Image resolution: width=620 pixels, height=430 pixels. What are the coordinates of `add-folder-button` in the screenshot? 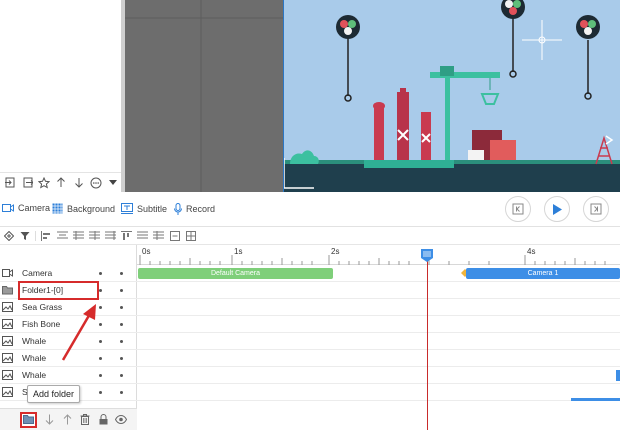 It's located at (28, 419).